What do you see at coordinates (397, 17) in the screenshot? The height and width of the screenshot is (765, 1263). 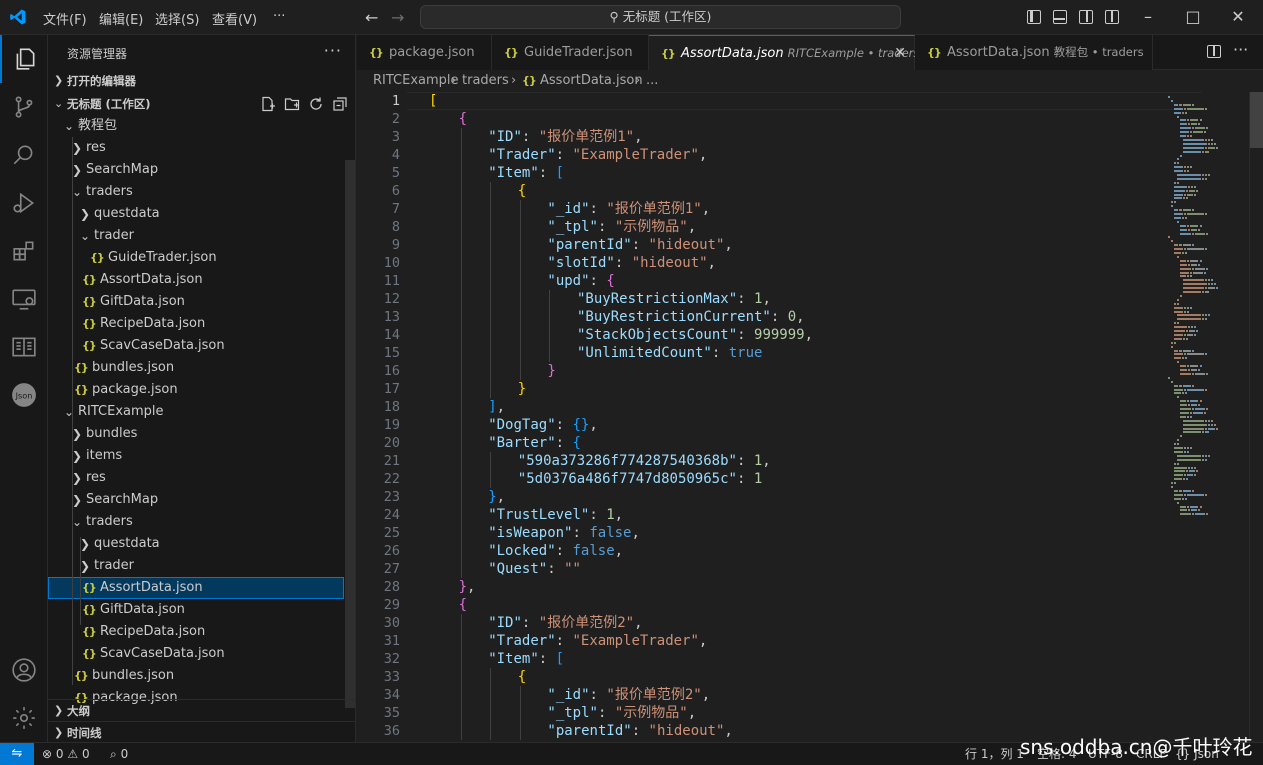 I see `forward-arrow-icon: →` at bounding box center [397, 17].